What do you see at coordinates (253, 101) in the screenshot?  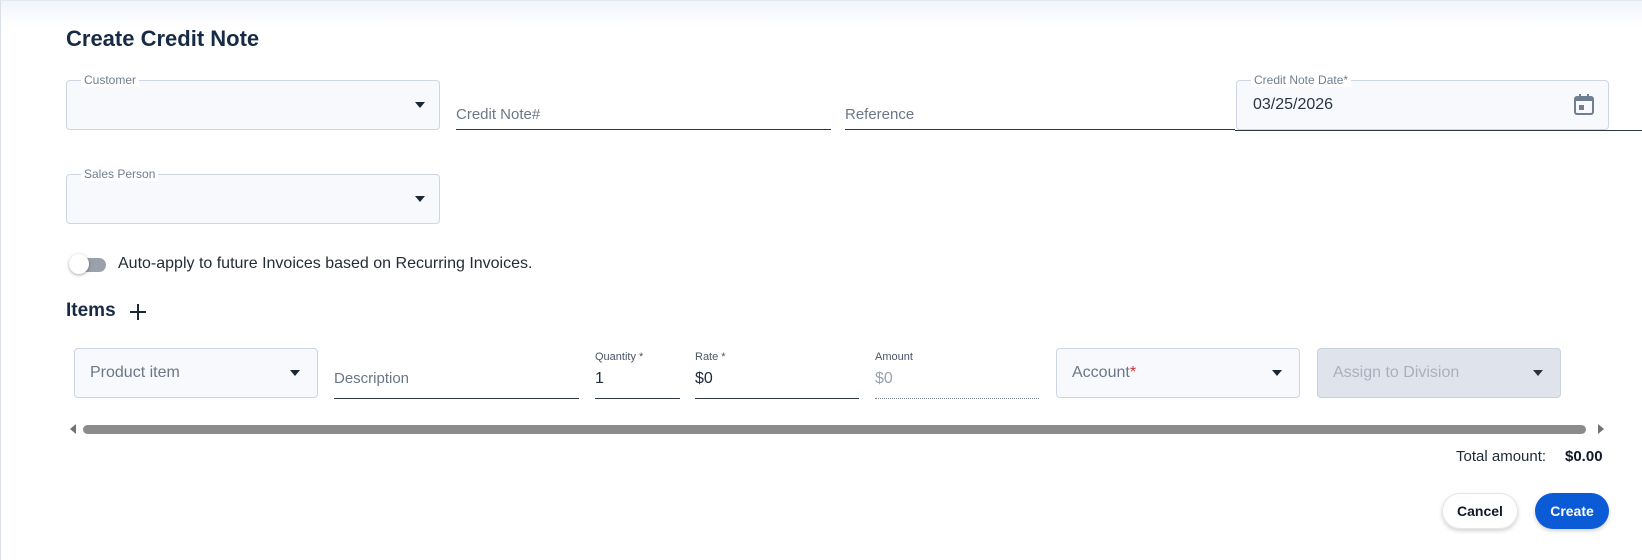 I see `customer-select: Customer` at bounding box center [253, 101].